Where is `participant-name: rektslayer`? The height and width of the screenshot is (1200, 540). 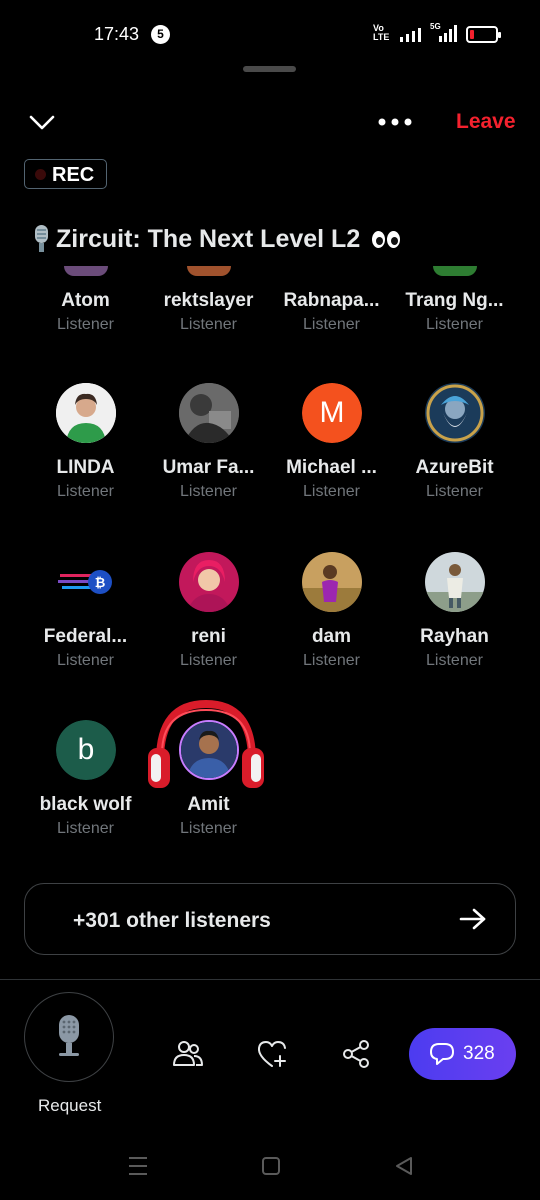
participant-name: rektslayer is located at coordinates (208, 300).